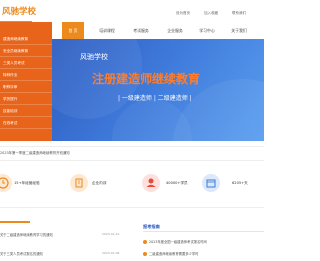  Describe the element at coordinates (146, 79) in the screenshot. I see `banner-title: 注册建造师继续教育` at that location.